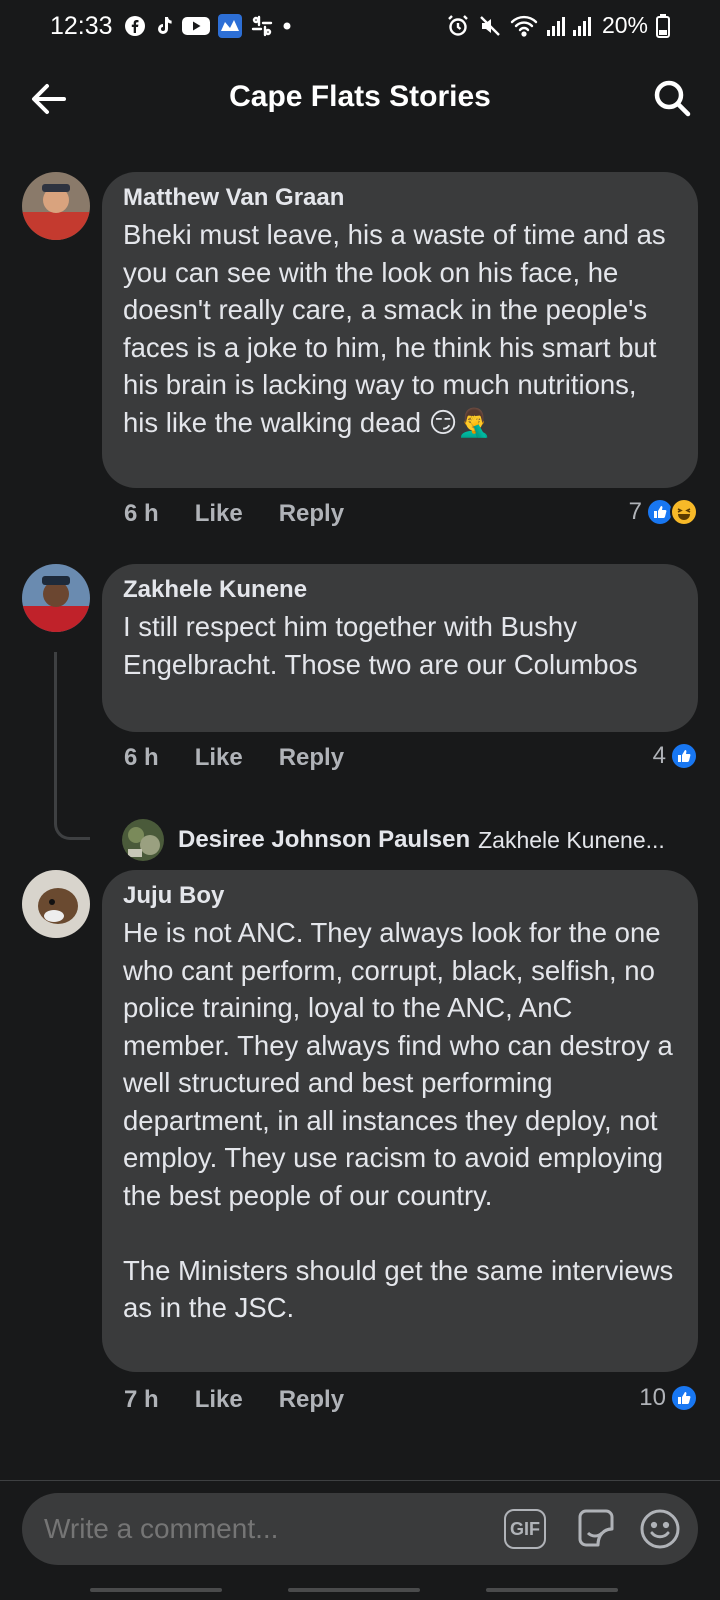 The height and width of the screenshot is (1600, 720). Describe the element at coordinates (324, 840) in the screenshot. I see `reply-author: Desiree Johnson Paulsen` at that location.